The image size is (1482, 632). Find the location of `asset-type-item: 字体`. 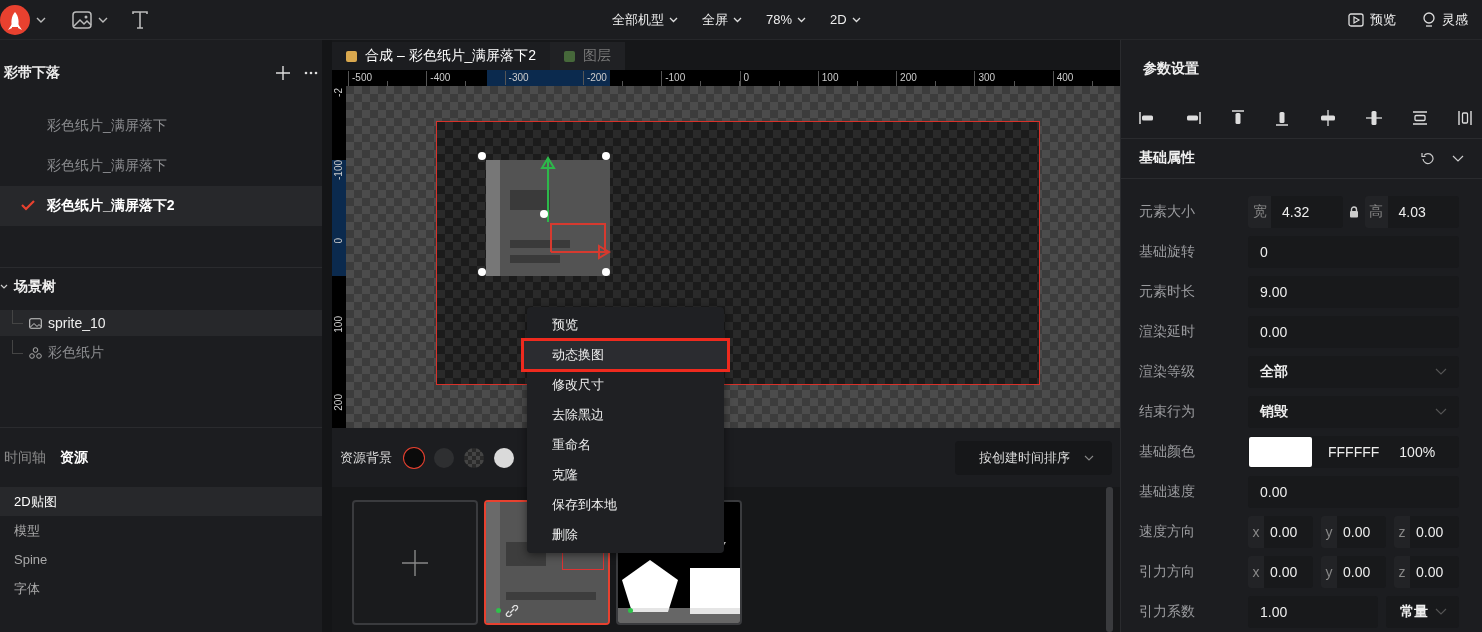

asset-type-item: 字体 is located at coordinates (161, 588).